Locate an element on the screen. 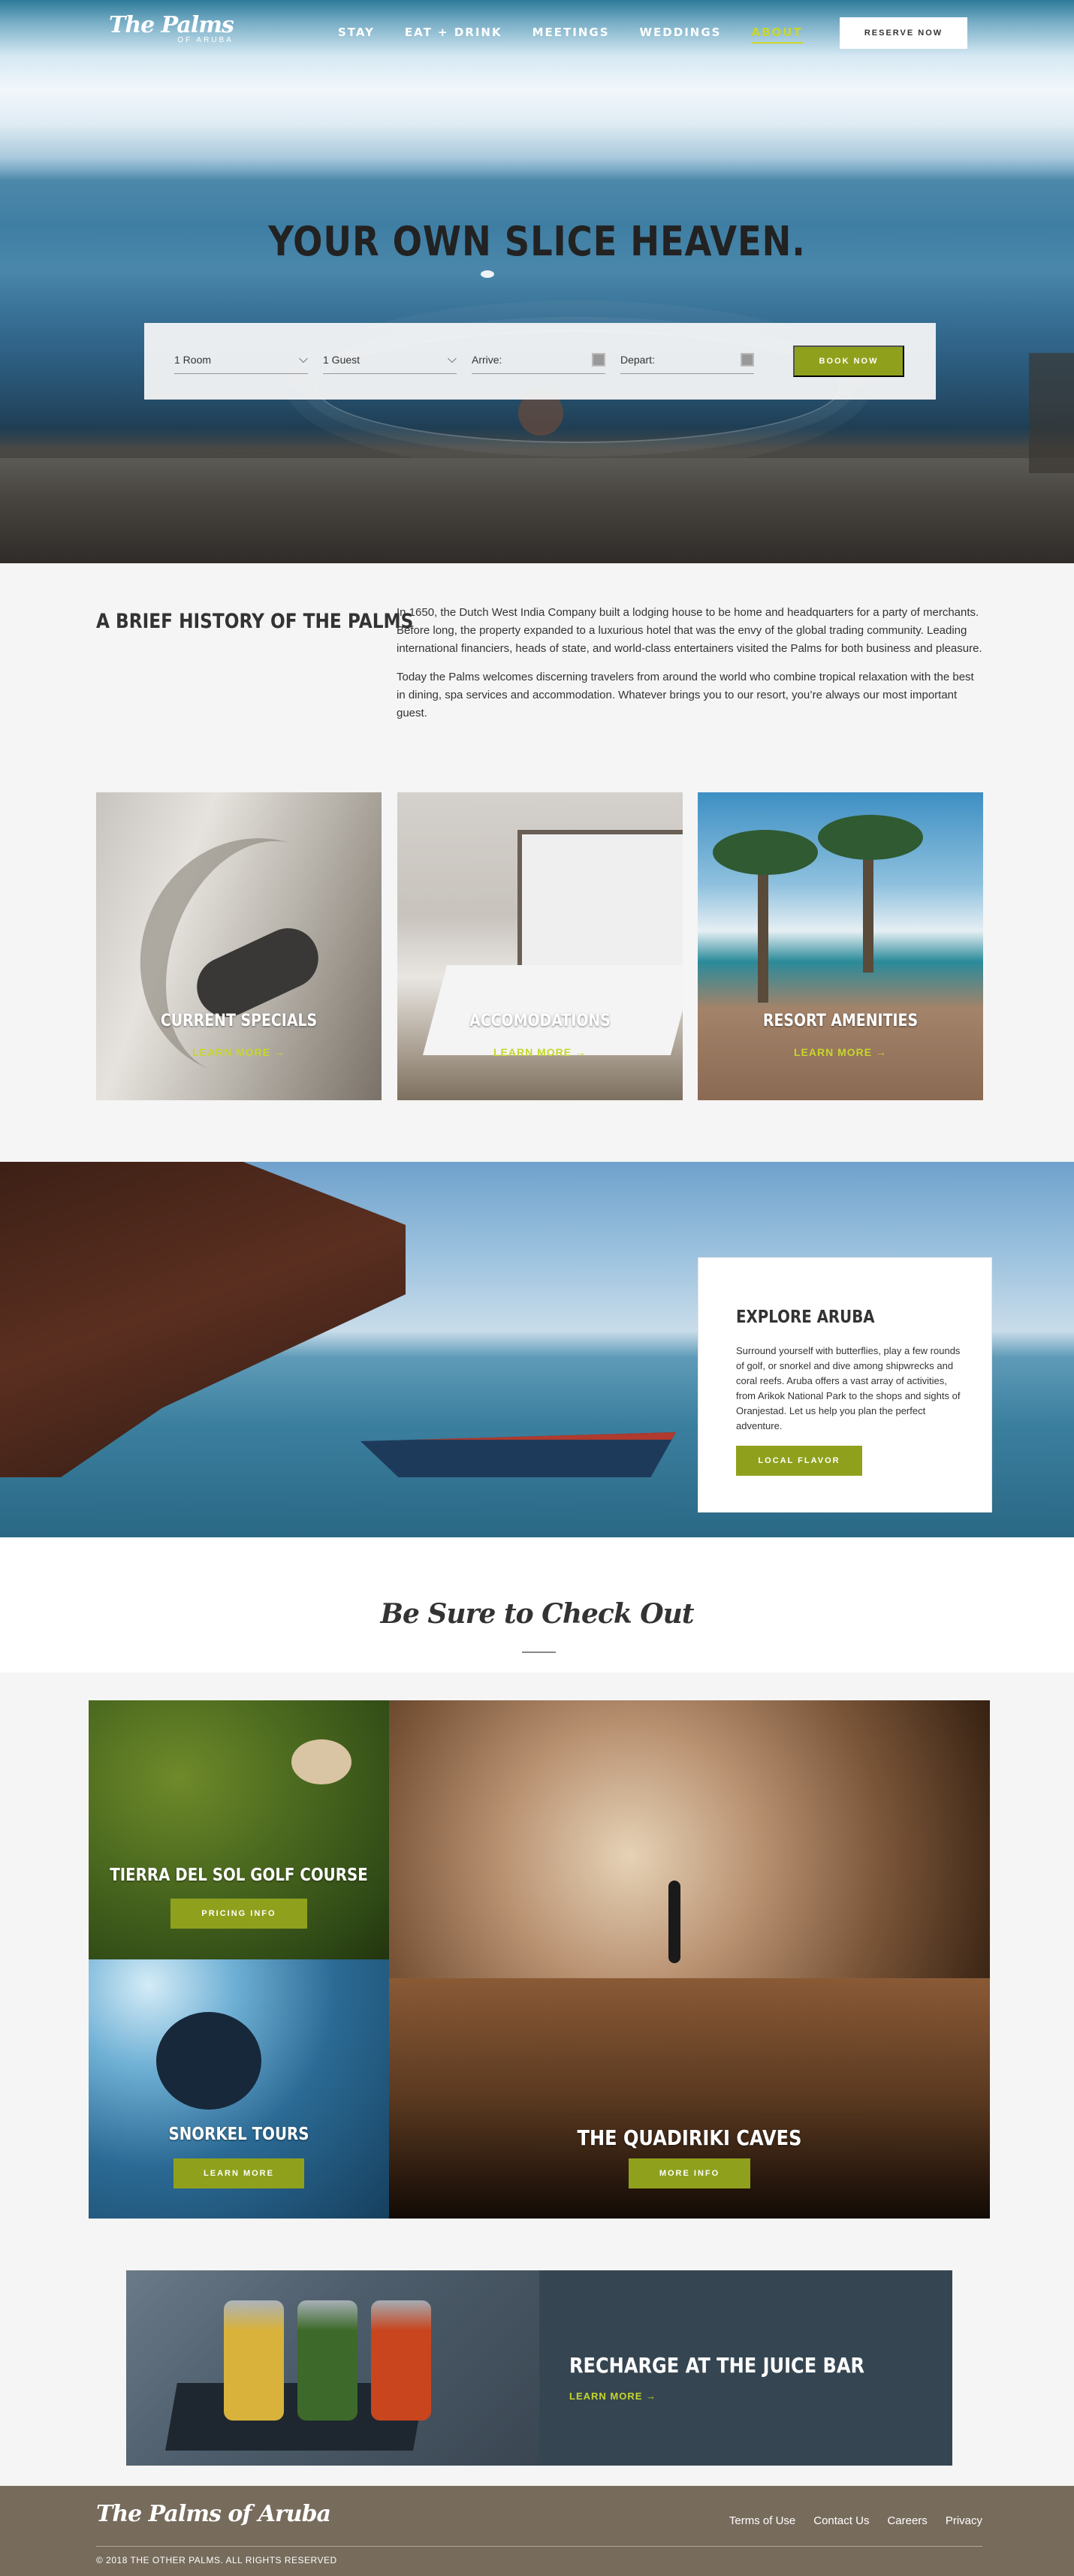  palm-trunk is located at coordinates (763, 927).